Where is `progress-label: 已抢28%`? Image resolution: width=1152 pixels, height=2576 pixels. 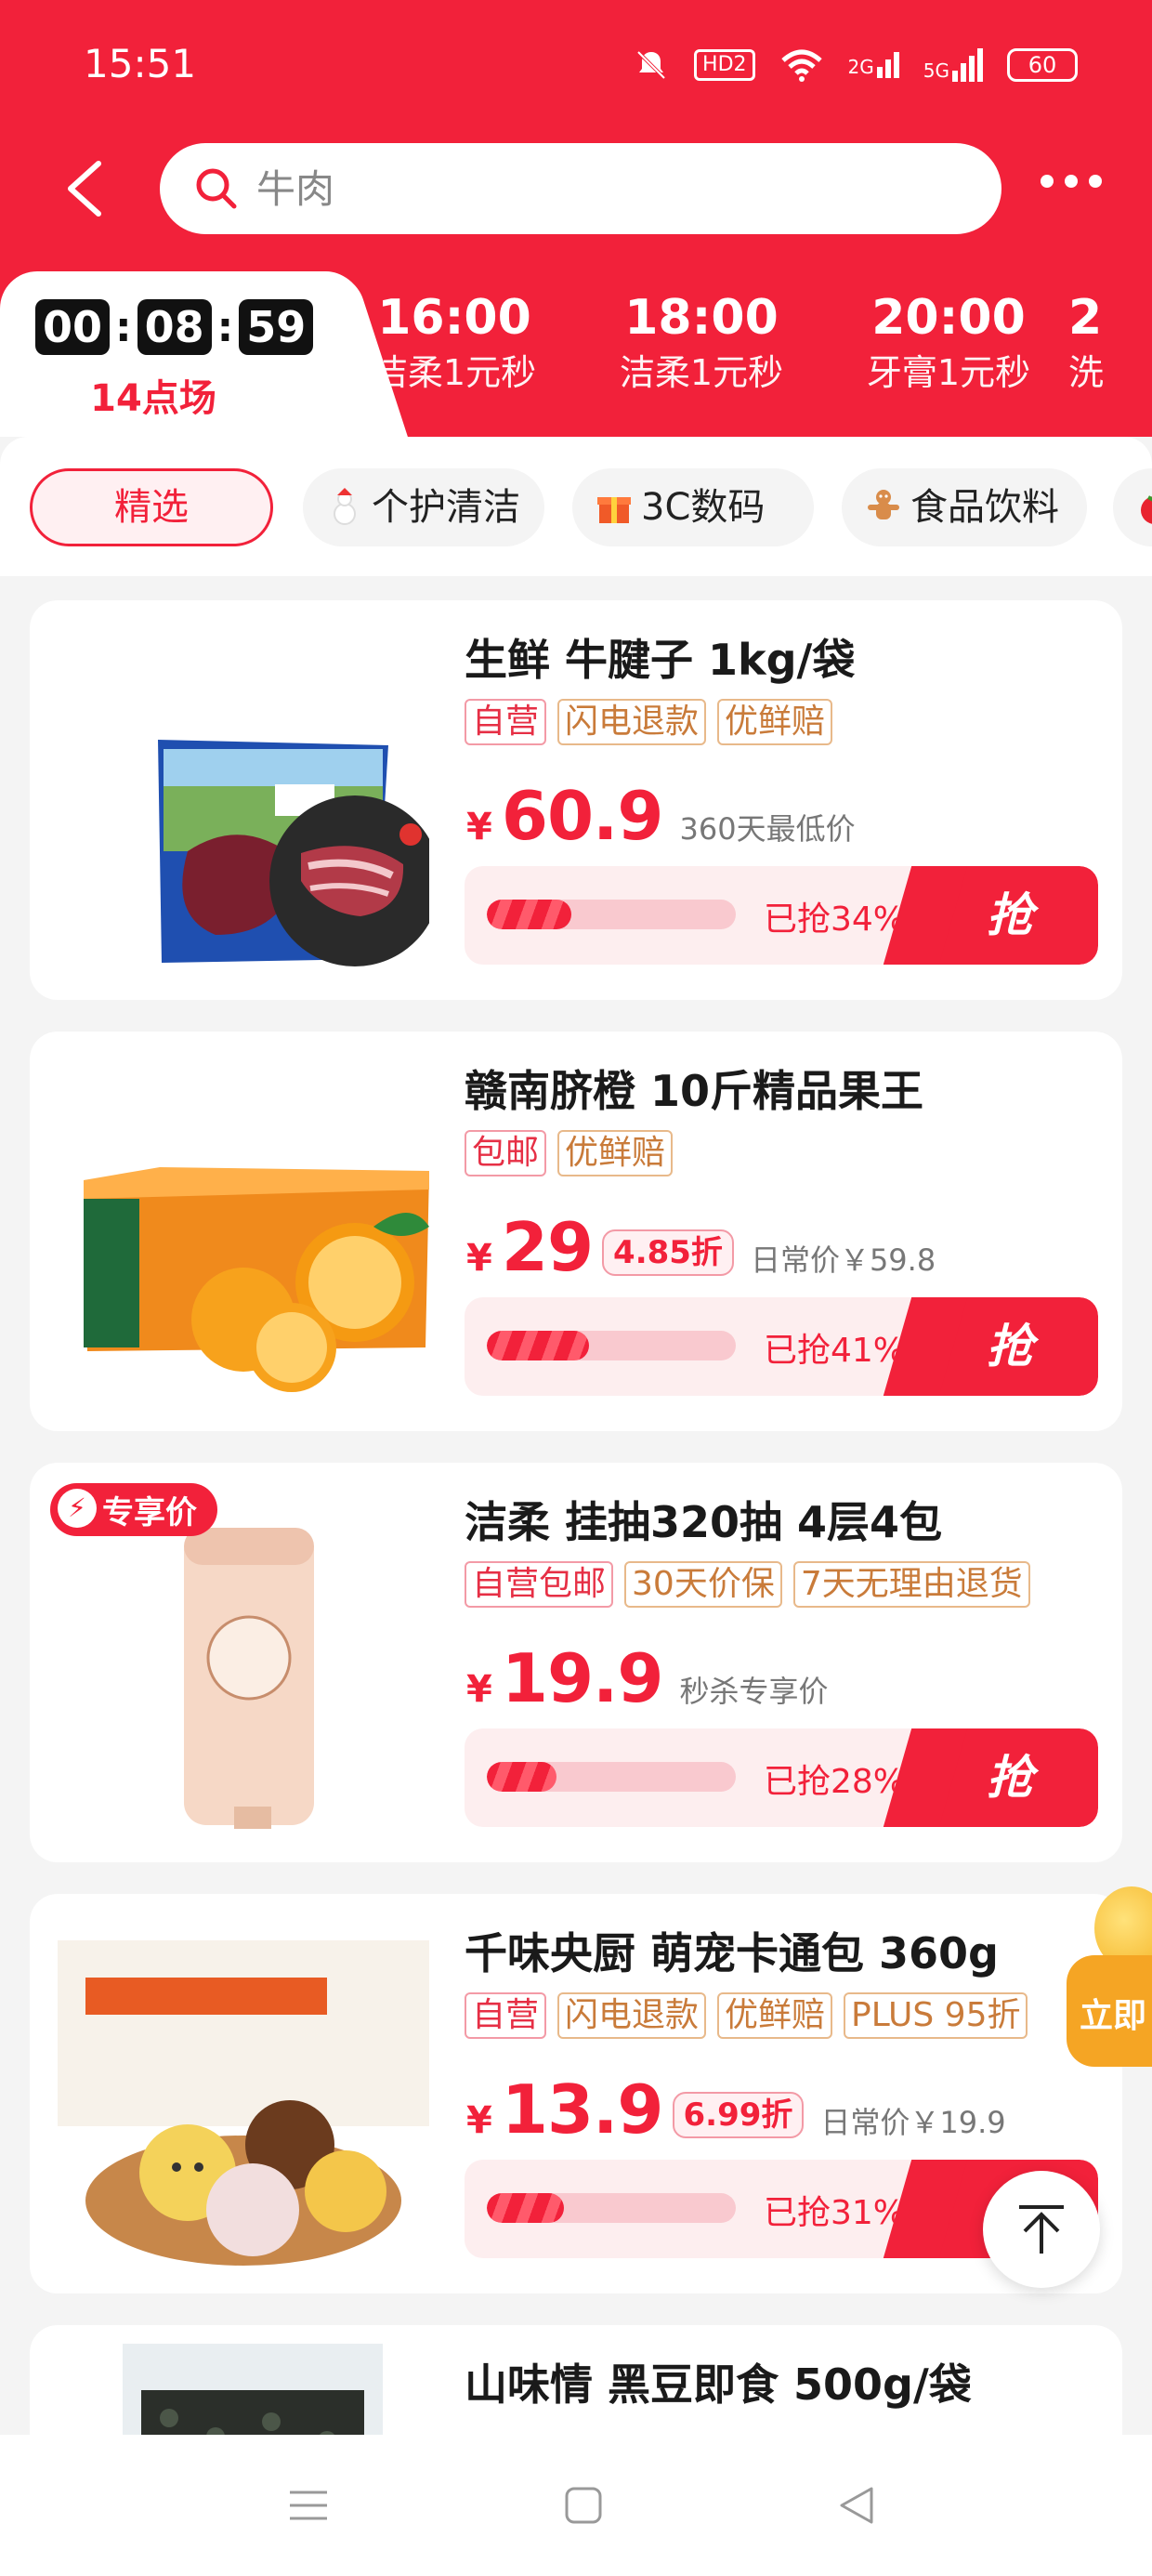 progress-label: 已抢28% is located at coordinates (835, 1782).